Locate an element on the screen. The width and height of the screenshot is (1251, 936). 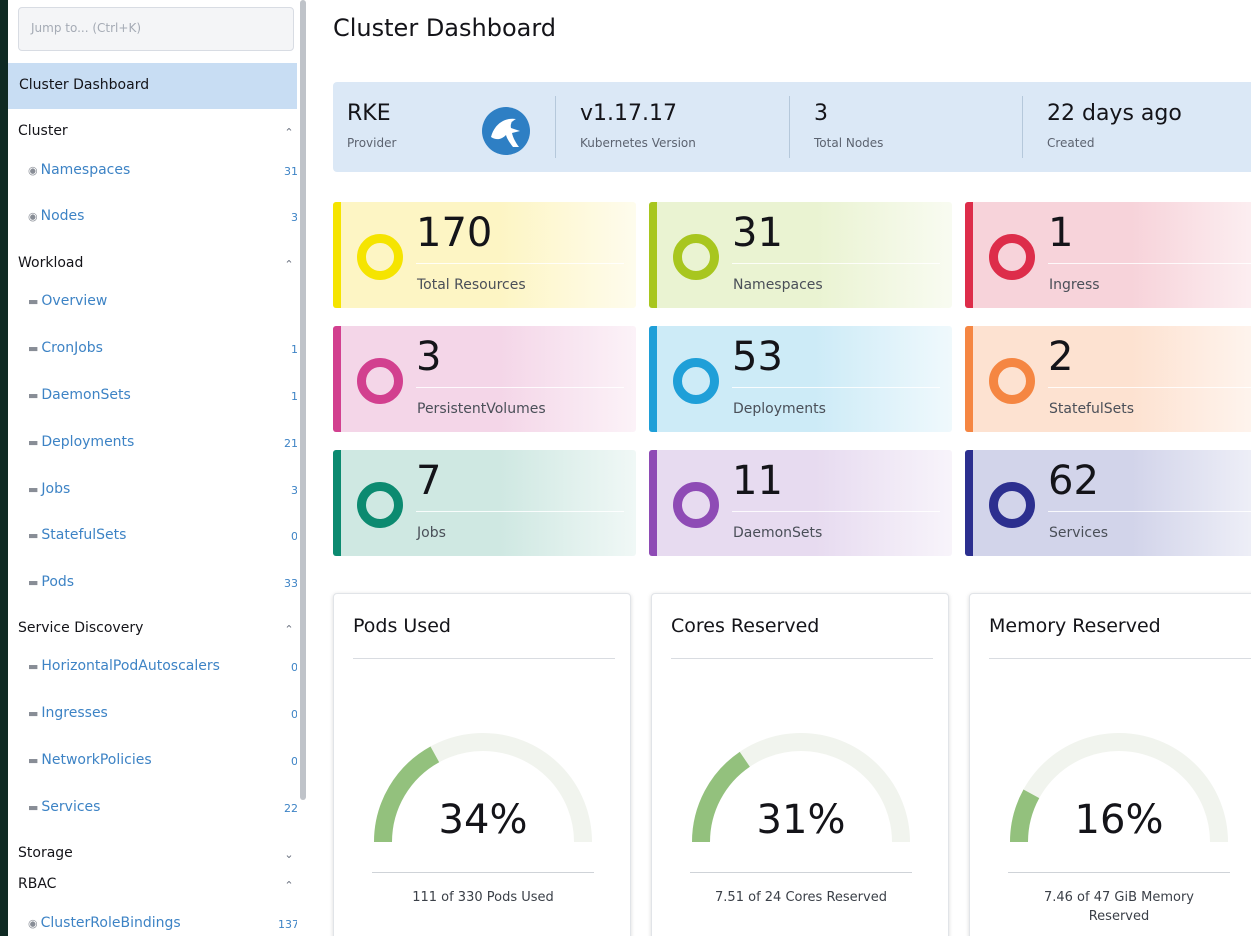
resource-label: Jobs is located at coordinates (431, 533).